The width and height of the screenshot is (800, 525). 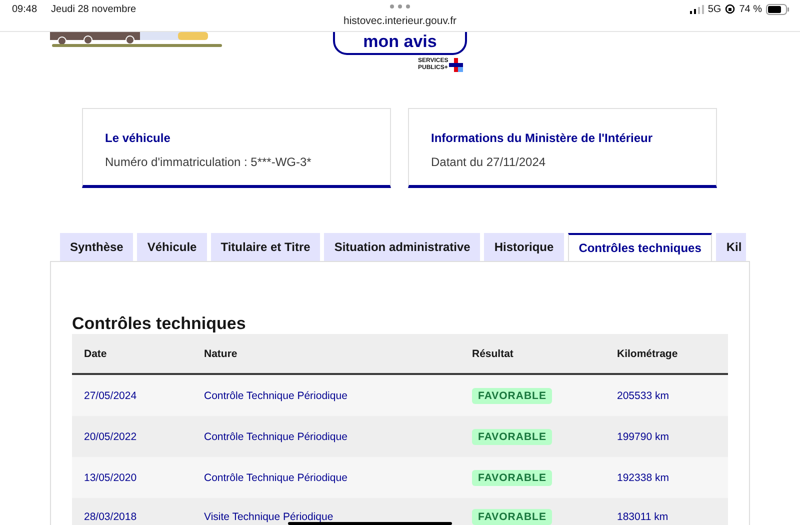 I want to click on url-label: histovec.interieur.gouv.fr, so click(x=400, y=21).